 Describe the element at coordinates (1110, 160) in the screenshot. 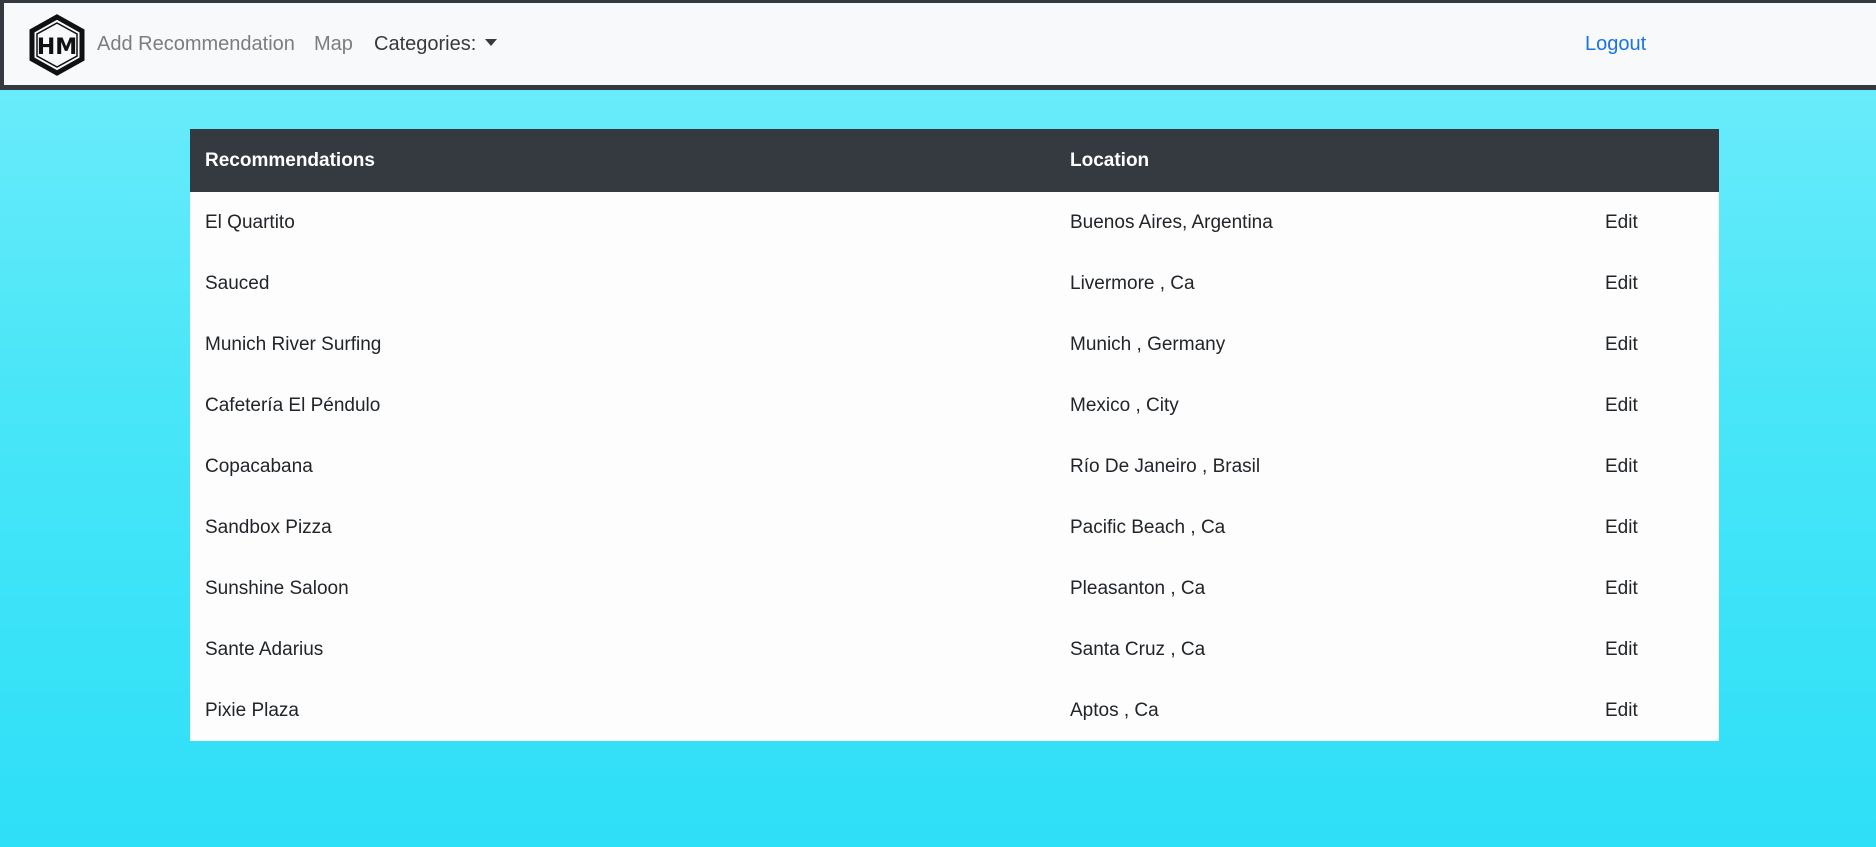

I see `header-location: Location` at that location.